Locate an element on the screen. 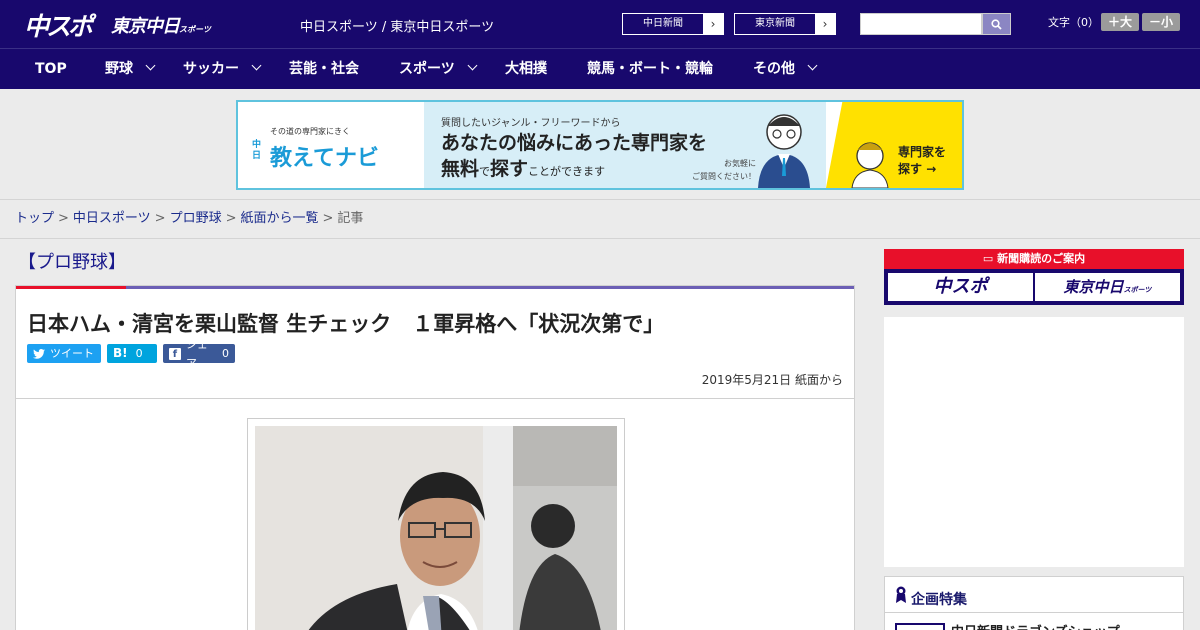 The width and height of the screenshot is (1200, 630). chunichi-shimbun-label: 中日新聞 is located at coordinates (663, 23).